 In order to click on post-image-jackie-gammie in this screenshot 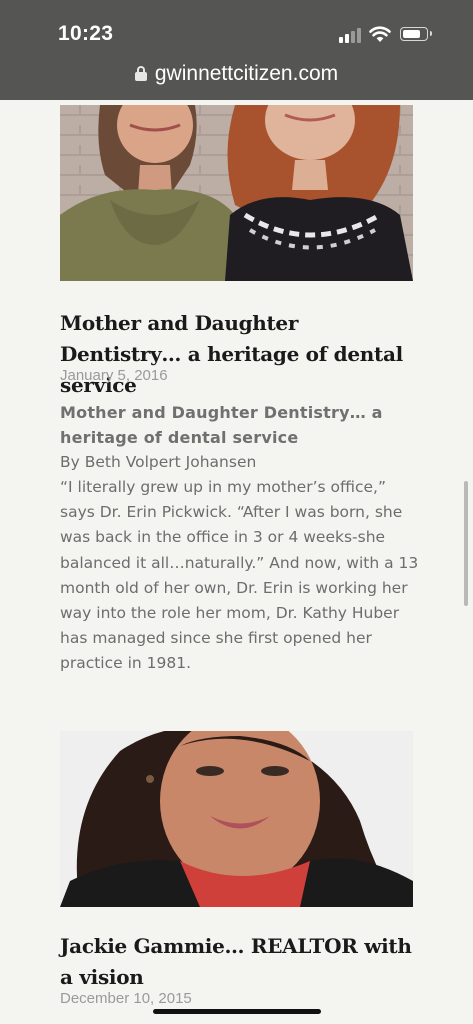, I will do `click(236, 819)`.